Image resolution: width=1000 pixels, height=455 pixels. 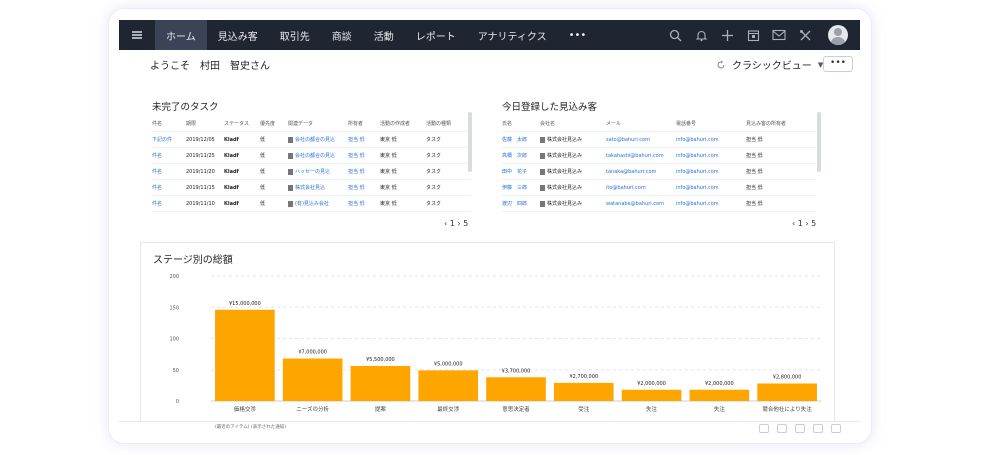 What do you see at coordinates (787, 378) in the screenshot?
I see `bar-data-label: ¥2,800,000` at bounding box center [787, 378].